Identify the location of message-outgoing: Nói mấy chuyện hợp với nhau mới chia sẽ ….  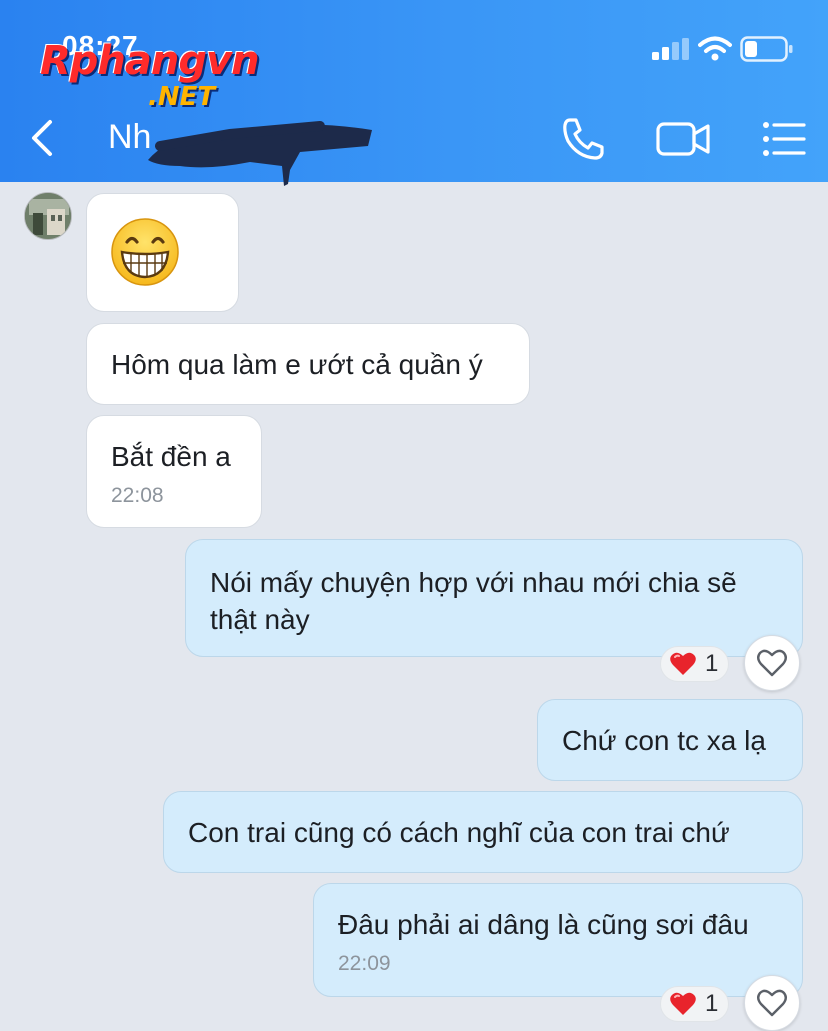
(494, 598).